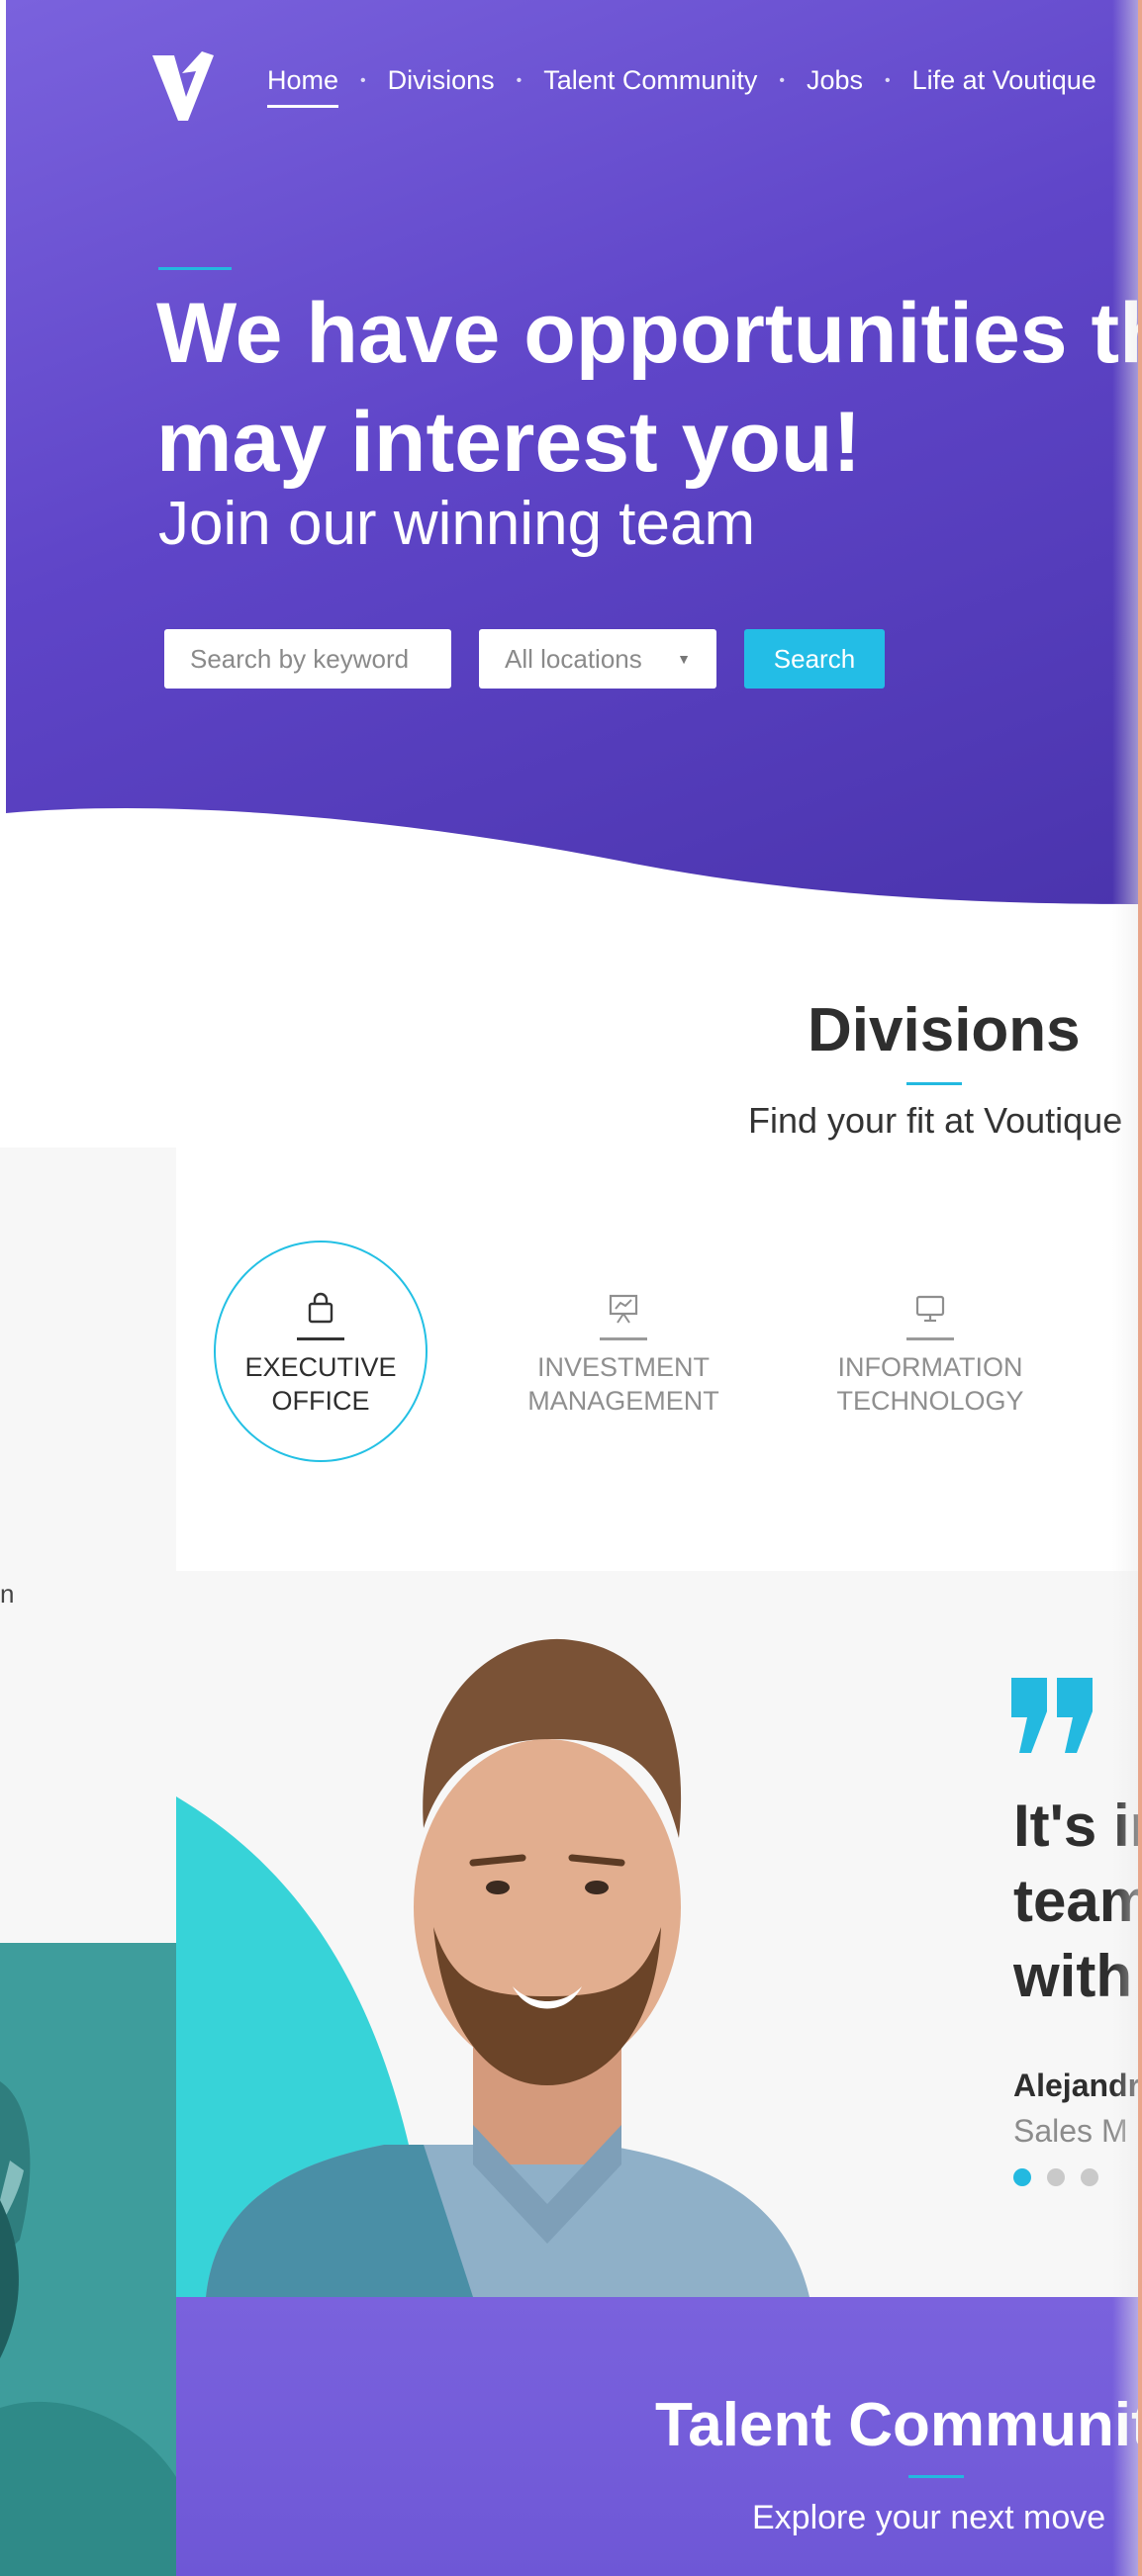  What do you see at coordinates (936, 2476) in the screenshot?
I see `talent-accent-rule` at bounding box center [936, 2476].